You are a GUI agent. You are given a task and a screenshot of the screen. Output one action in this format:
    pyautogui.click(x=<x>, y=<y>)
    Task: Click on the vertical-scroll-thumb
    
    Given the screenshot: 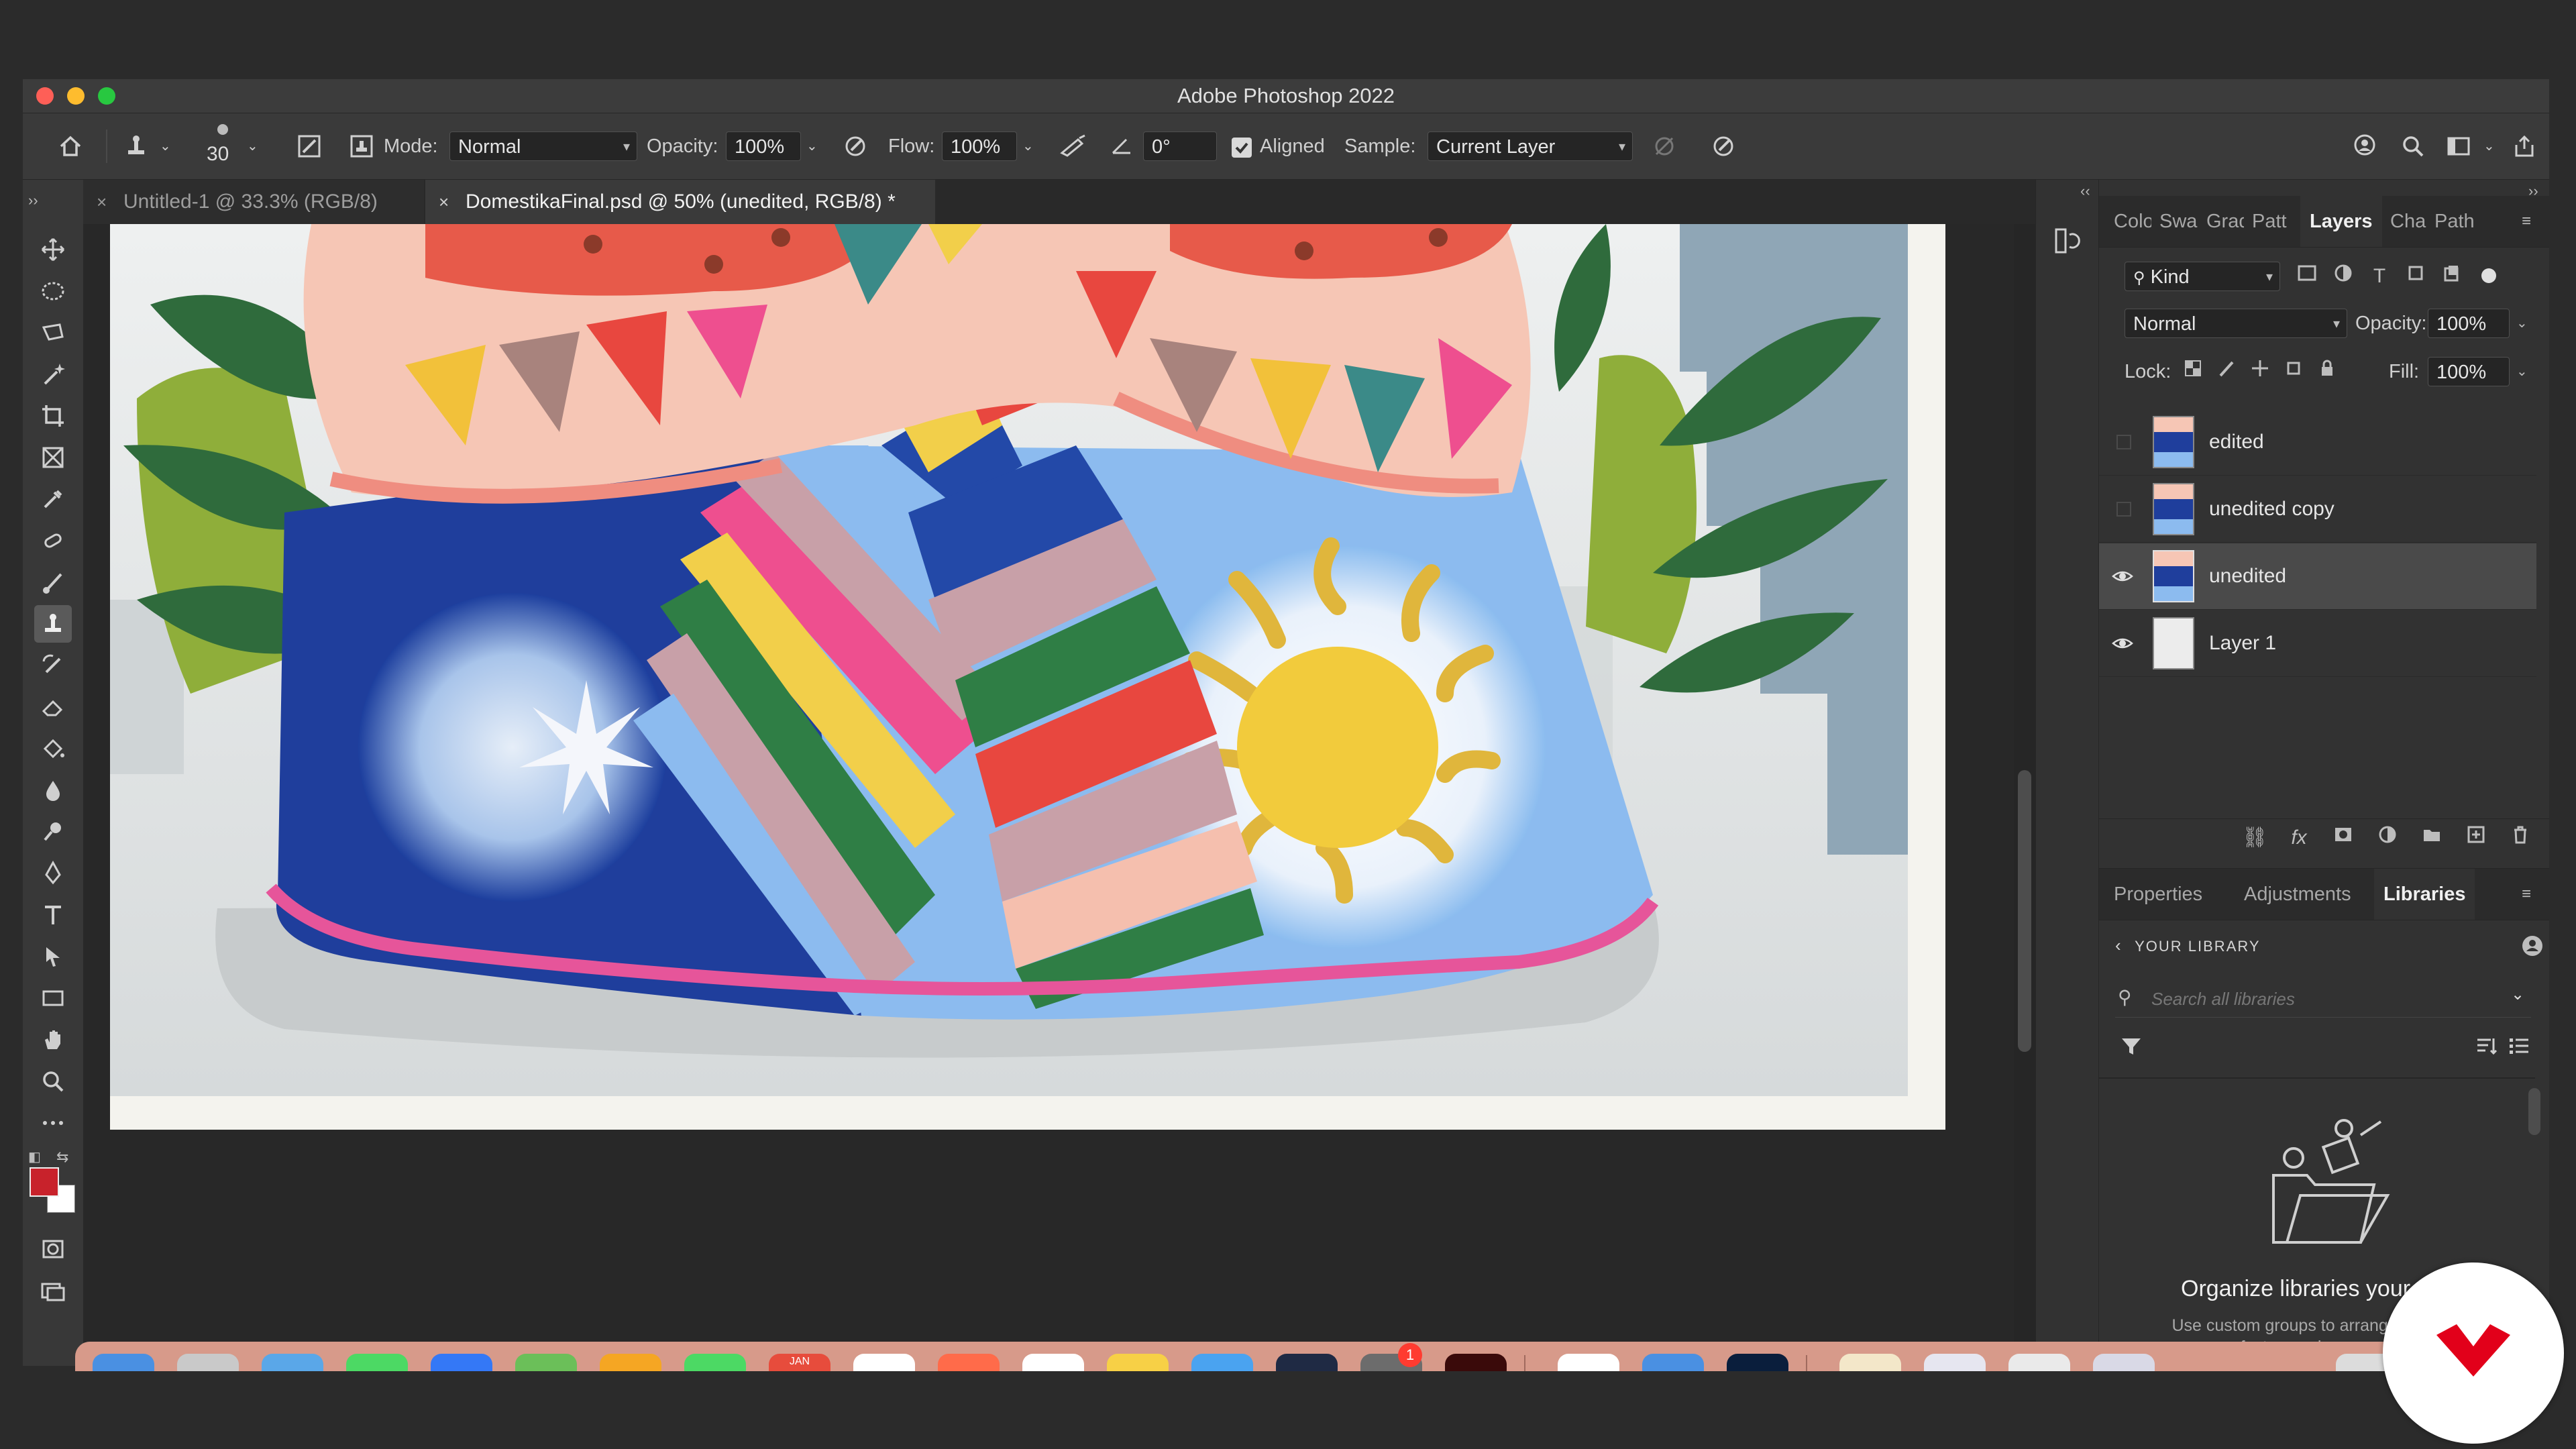 What is the action you would take?
    pyautogui.click(x=2024, y=911)
    